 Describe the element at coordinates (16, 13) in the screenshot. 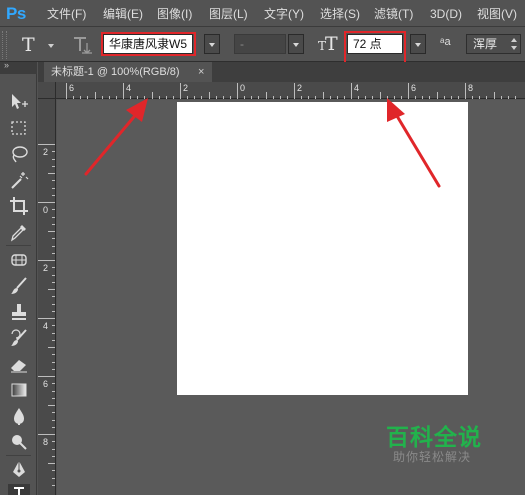

I see `photoshop-logo: Ps` at that location.